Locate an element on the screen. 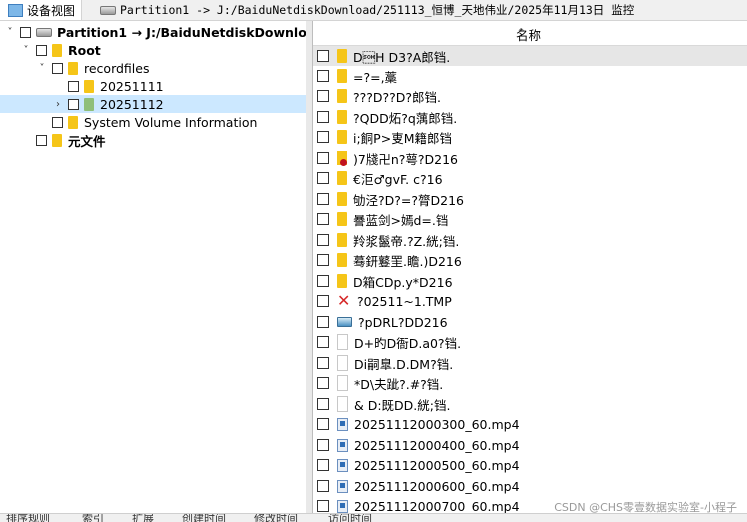  column-header-label: 名称 is located at coordinates (529, 35).